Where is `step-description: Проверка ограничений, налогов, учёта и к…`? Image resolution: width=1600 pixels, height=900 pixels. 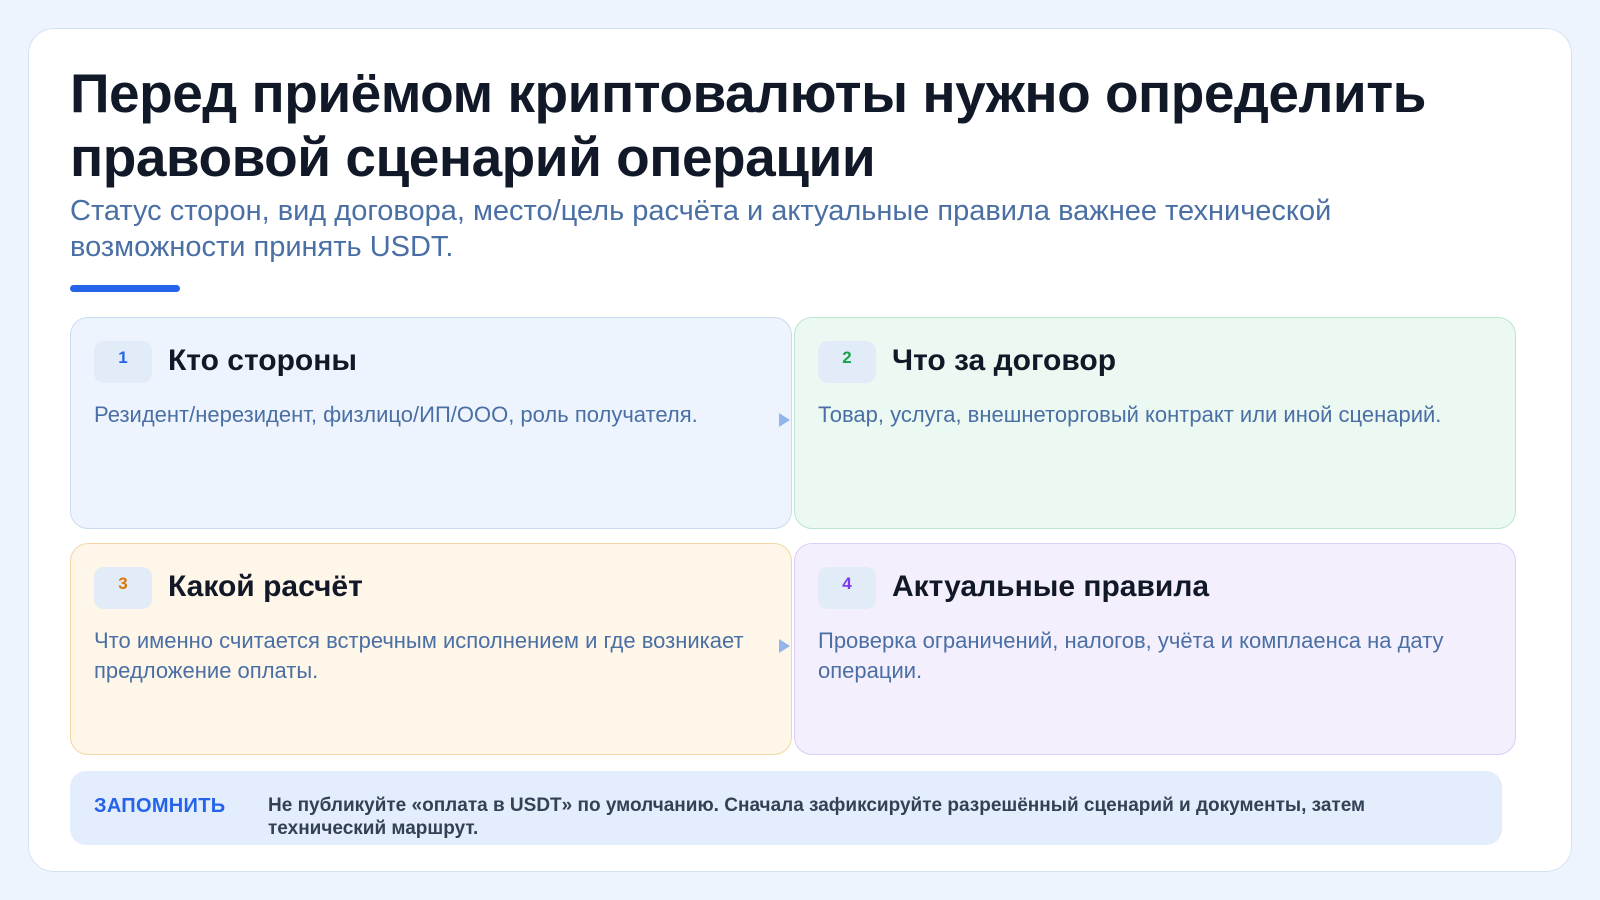 step-description: Проверка ограничений, налогов, учёта и к… is located at coordinates (1131, 655).